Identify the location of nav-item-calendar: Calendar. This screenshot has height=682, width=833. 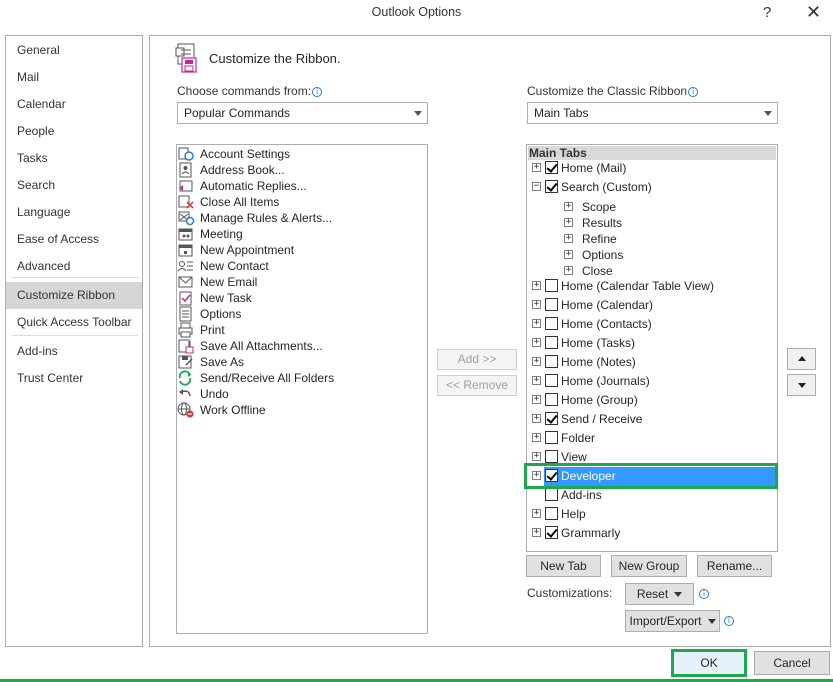
(74, 104).